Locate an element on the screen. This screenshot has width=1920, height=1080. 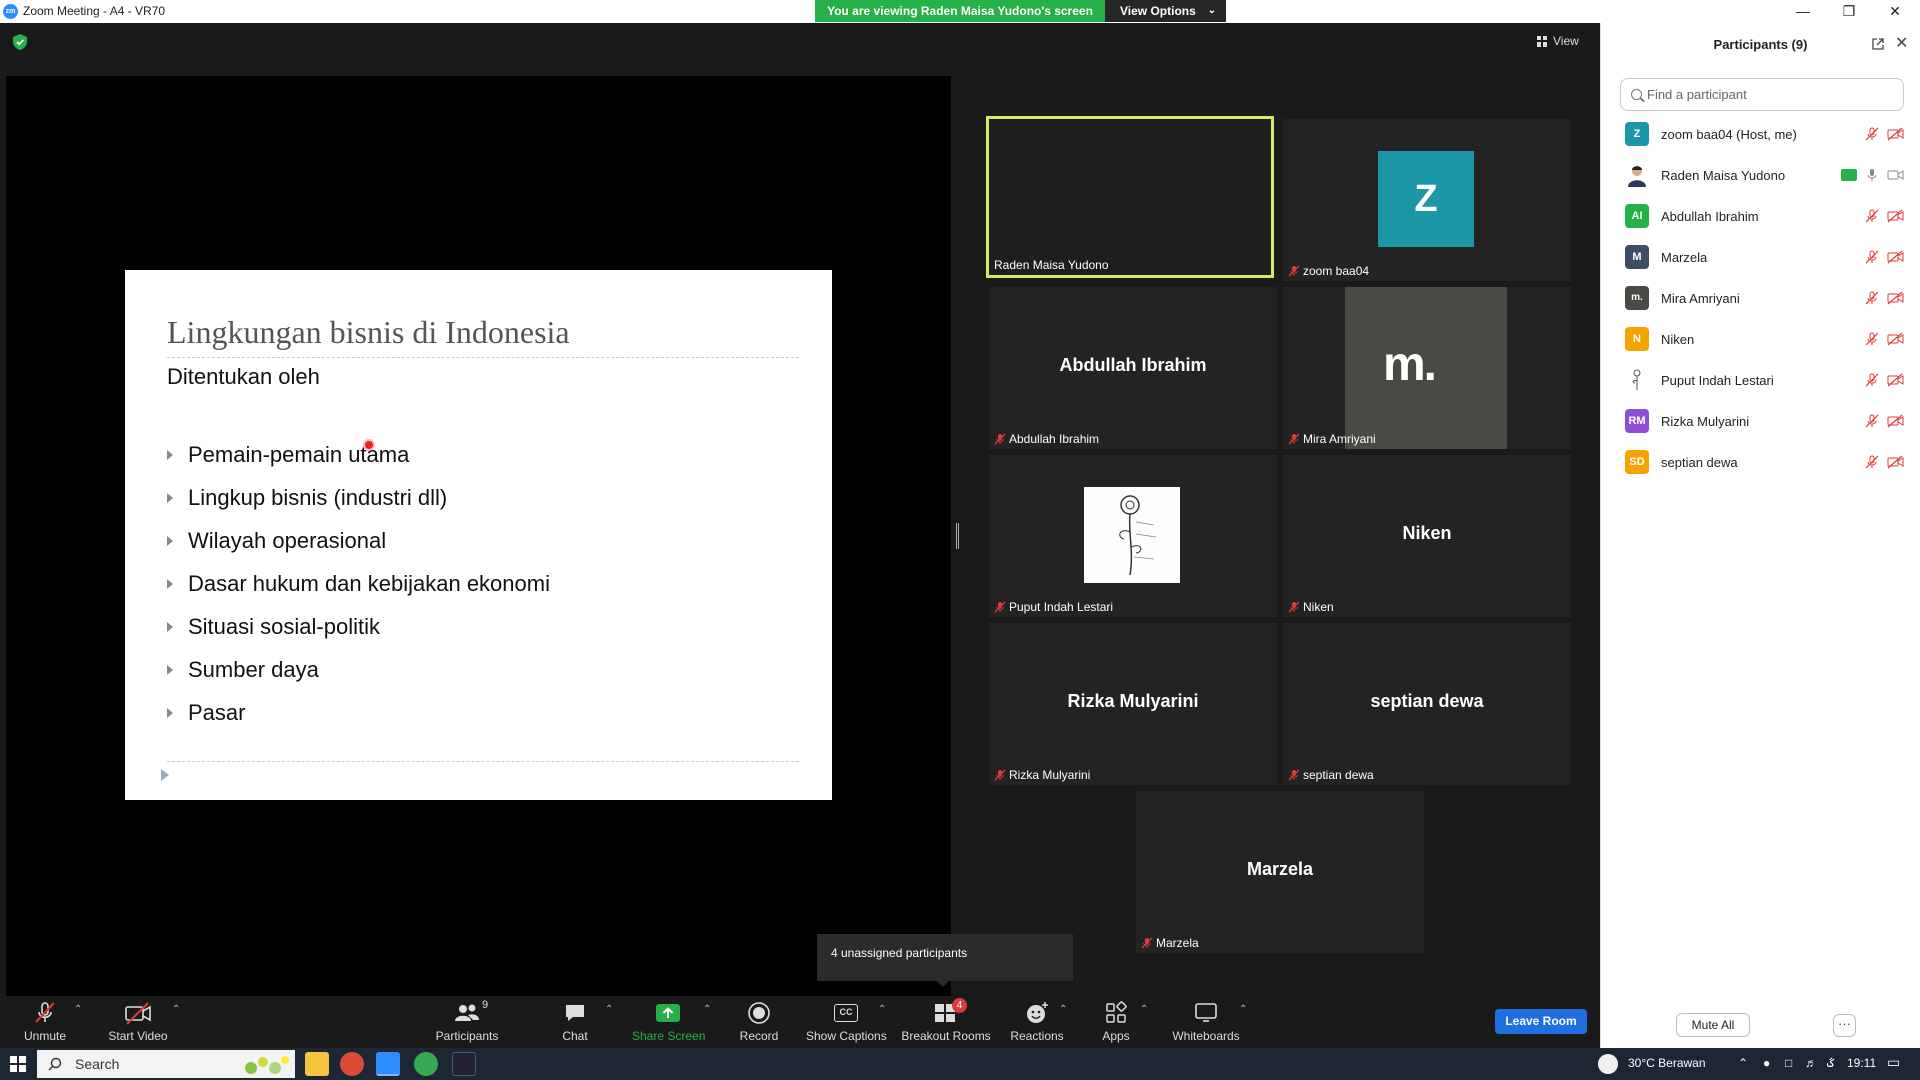
reactions-button: Reactions is located at coordinates (1037, 1021).